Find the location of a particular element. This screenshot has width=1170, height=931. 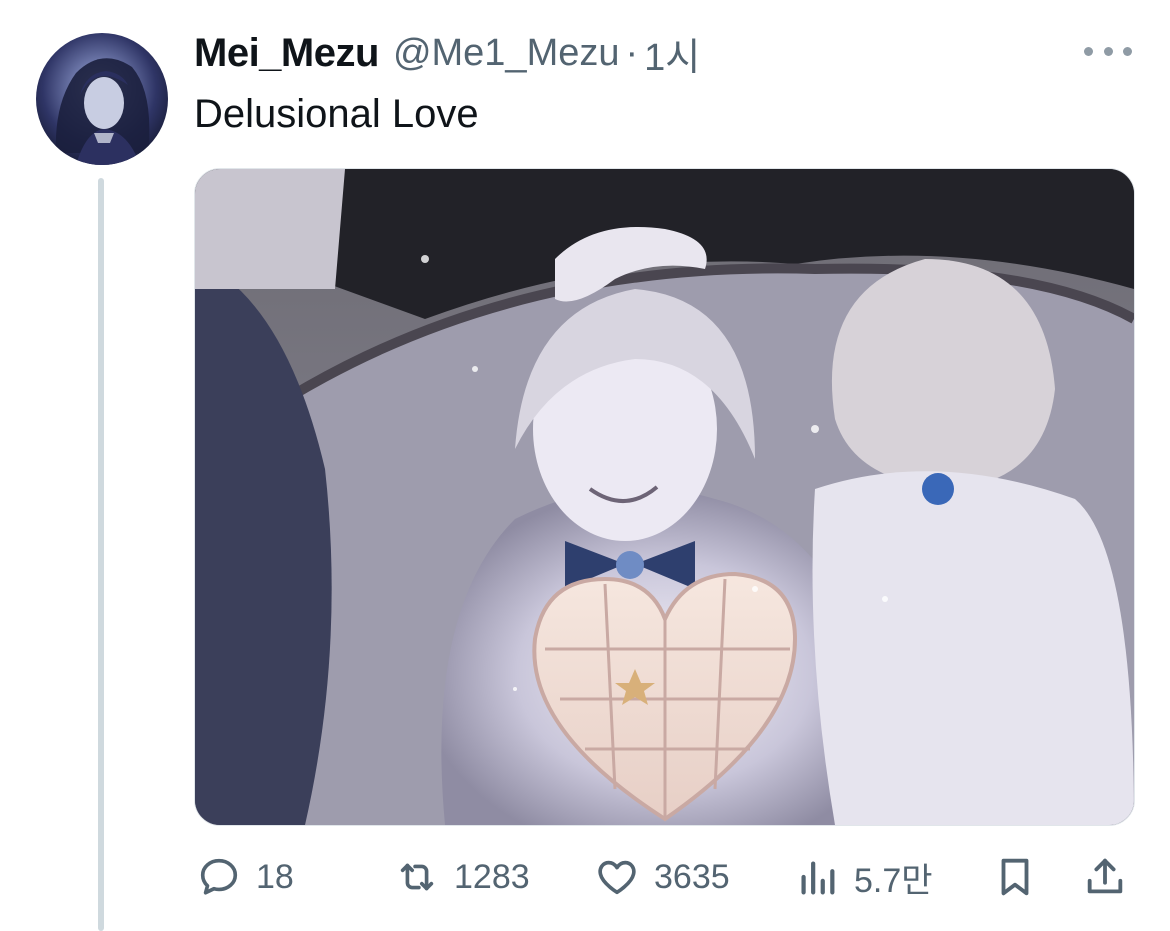

share-button is located at coordinates (1105, 877).